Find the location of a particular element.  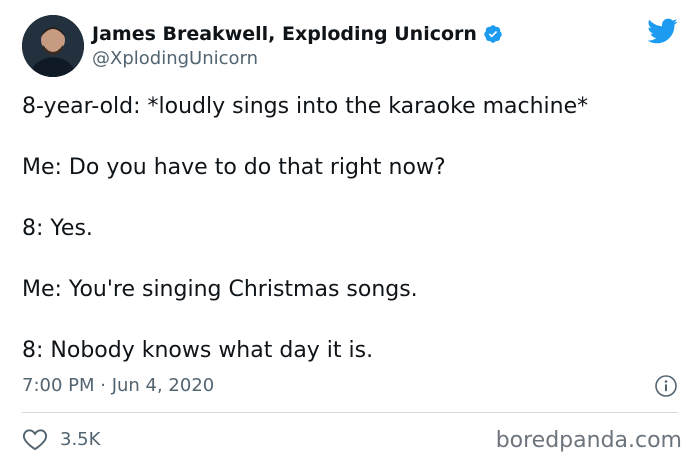

display-name: James Breakwell, Exploding Unicorn is located at coordinates (284, 34).